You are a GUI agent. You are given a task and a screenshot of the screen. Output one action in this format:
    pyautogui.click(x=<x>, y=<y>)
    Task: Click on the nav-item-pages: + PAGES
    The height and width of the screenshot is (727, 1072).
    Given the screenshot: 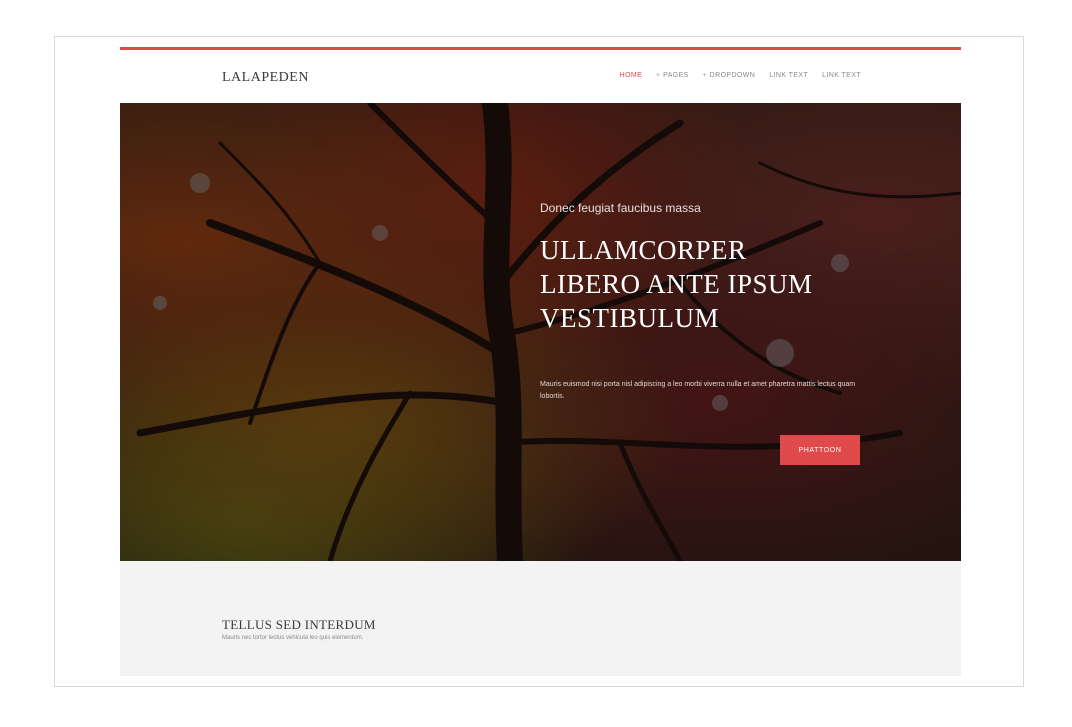 What is the action you would take?
    pyautogui.click(x=672, y=75)
    